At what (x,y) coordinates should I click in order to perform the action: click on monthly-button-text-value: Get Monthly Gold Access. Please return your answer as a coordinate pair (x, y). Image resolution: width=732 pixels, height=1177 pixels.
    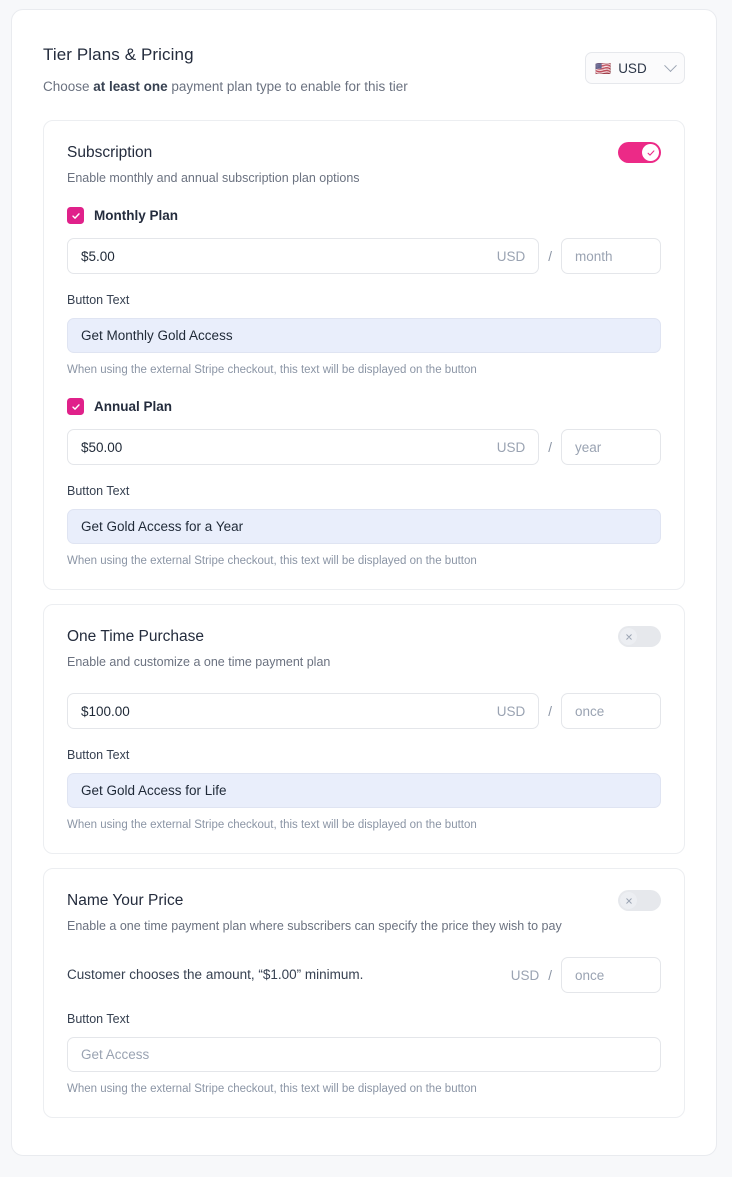
    Looking at the image, I should click on (157, 335).